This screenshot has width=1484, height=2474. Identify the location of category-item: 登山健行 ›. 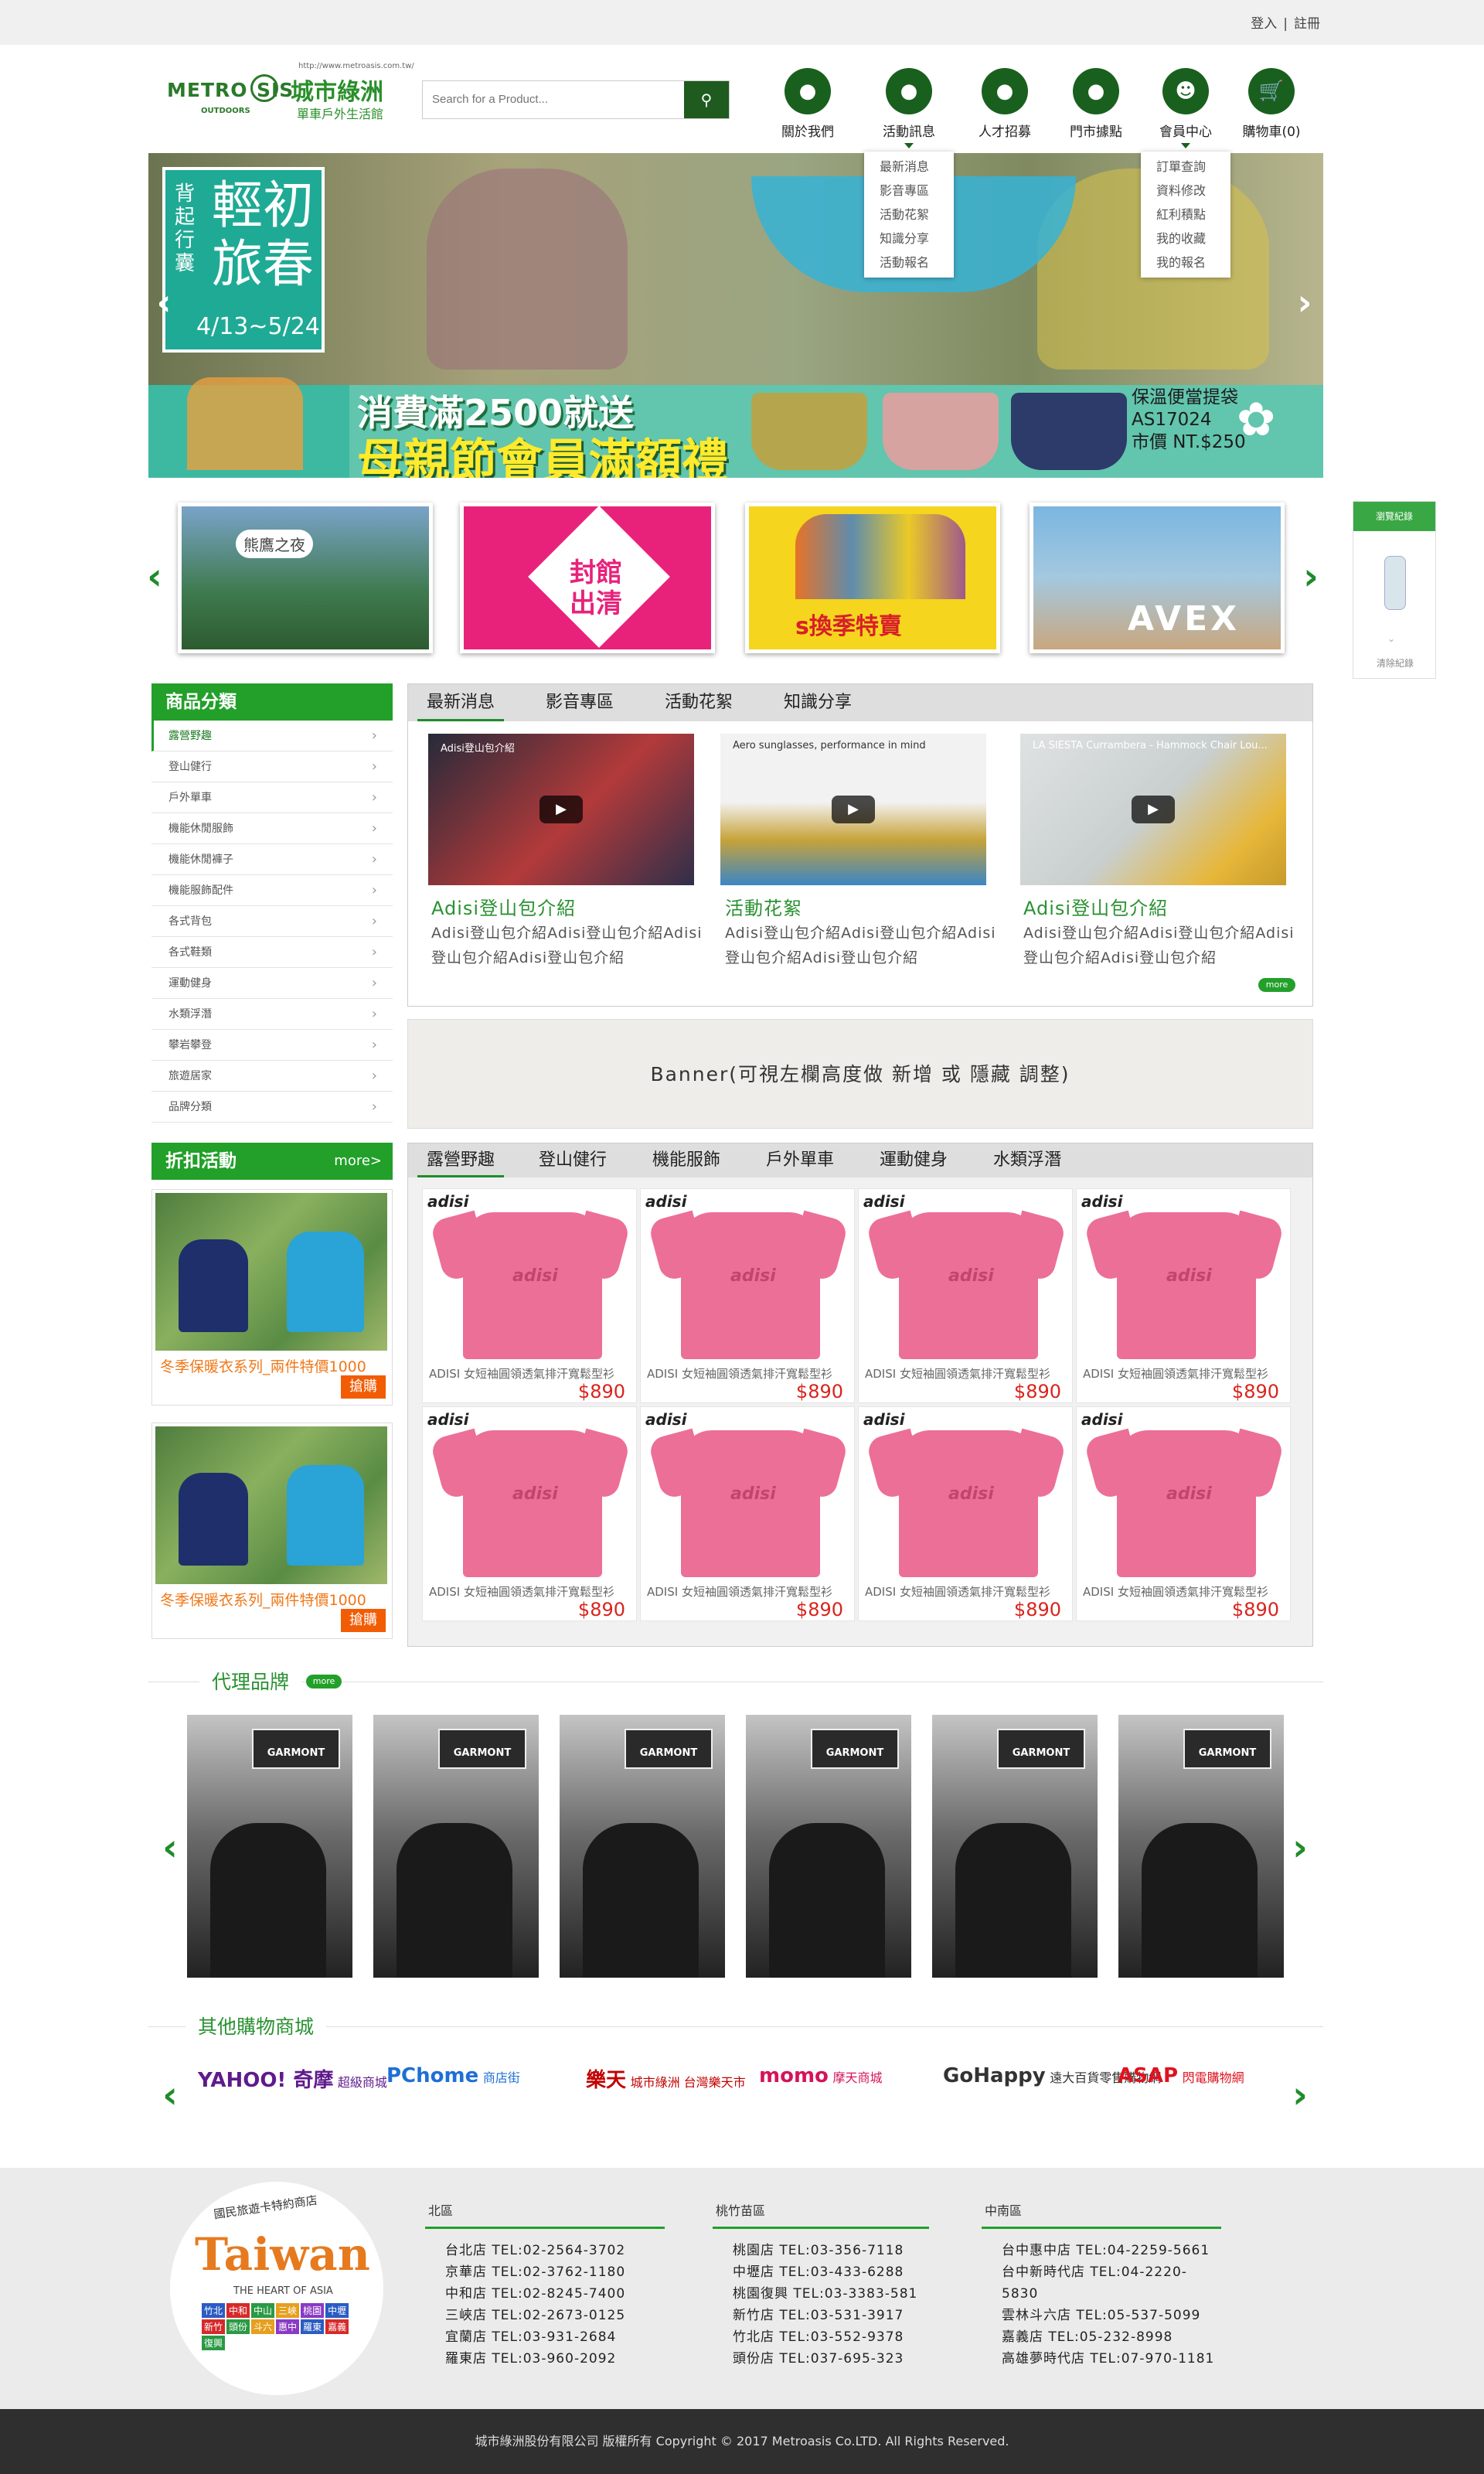
(272, 766).